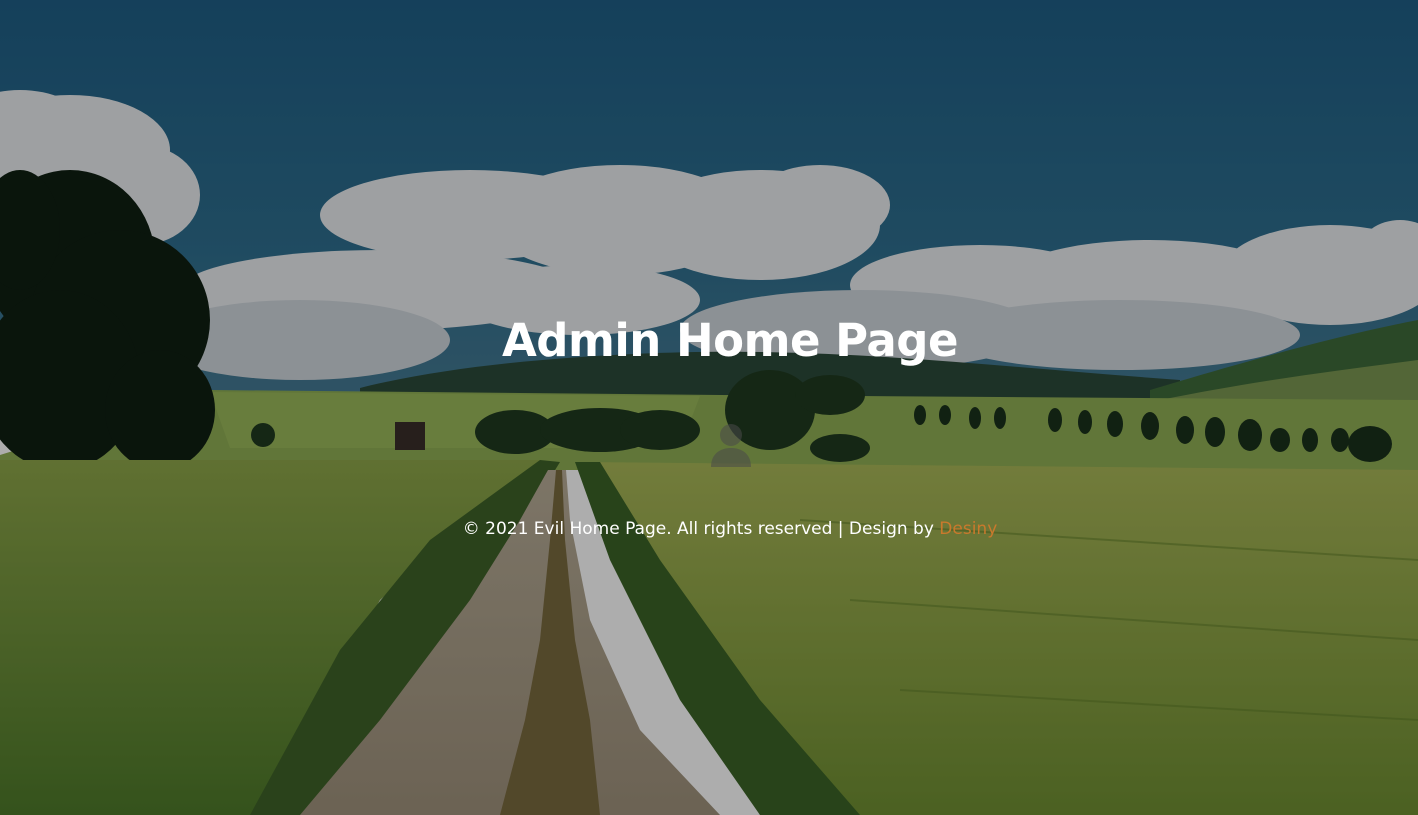 The height and width of the screenshot is (815, 1418). What do you see at coordinates (968, 529) in the screenshot?
I see `designer-link: Desiny` at bounding box center [968, 529].